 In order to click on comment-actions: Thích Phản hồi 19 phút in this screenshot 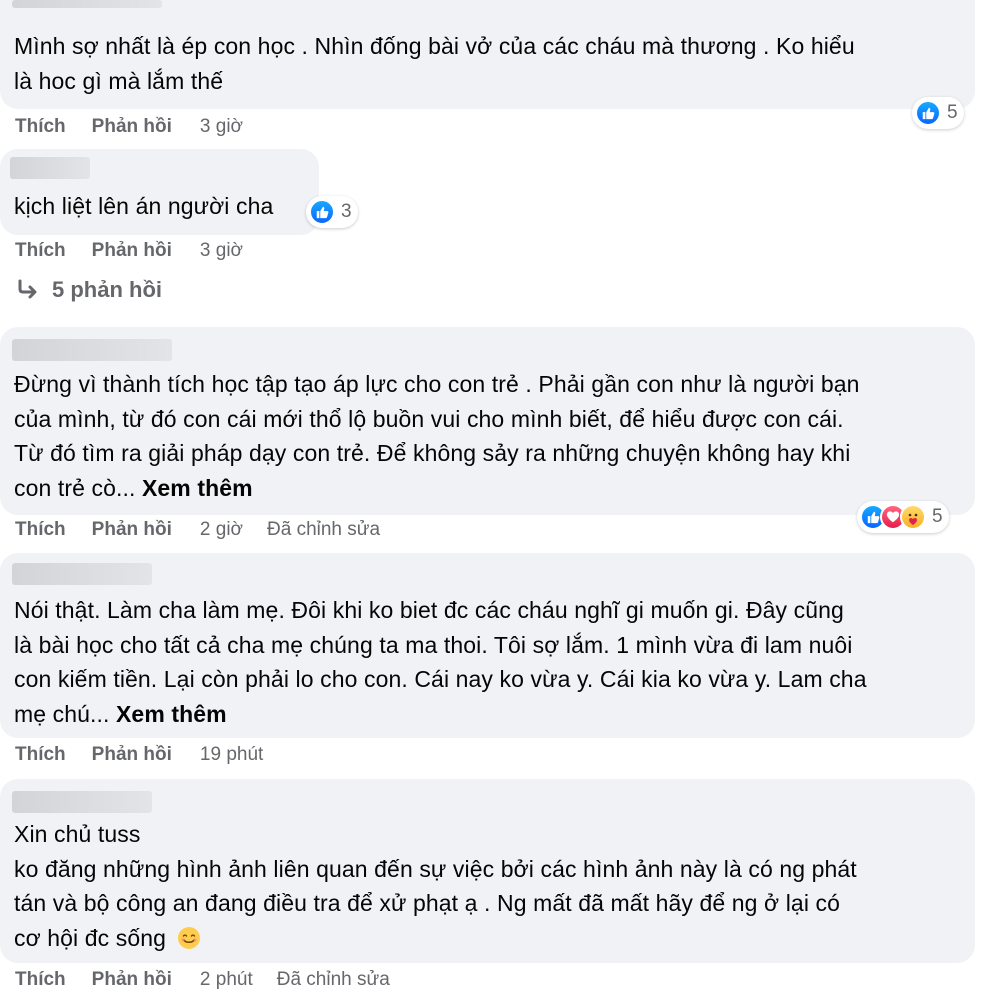, I will do `click(139, 755)`.